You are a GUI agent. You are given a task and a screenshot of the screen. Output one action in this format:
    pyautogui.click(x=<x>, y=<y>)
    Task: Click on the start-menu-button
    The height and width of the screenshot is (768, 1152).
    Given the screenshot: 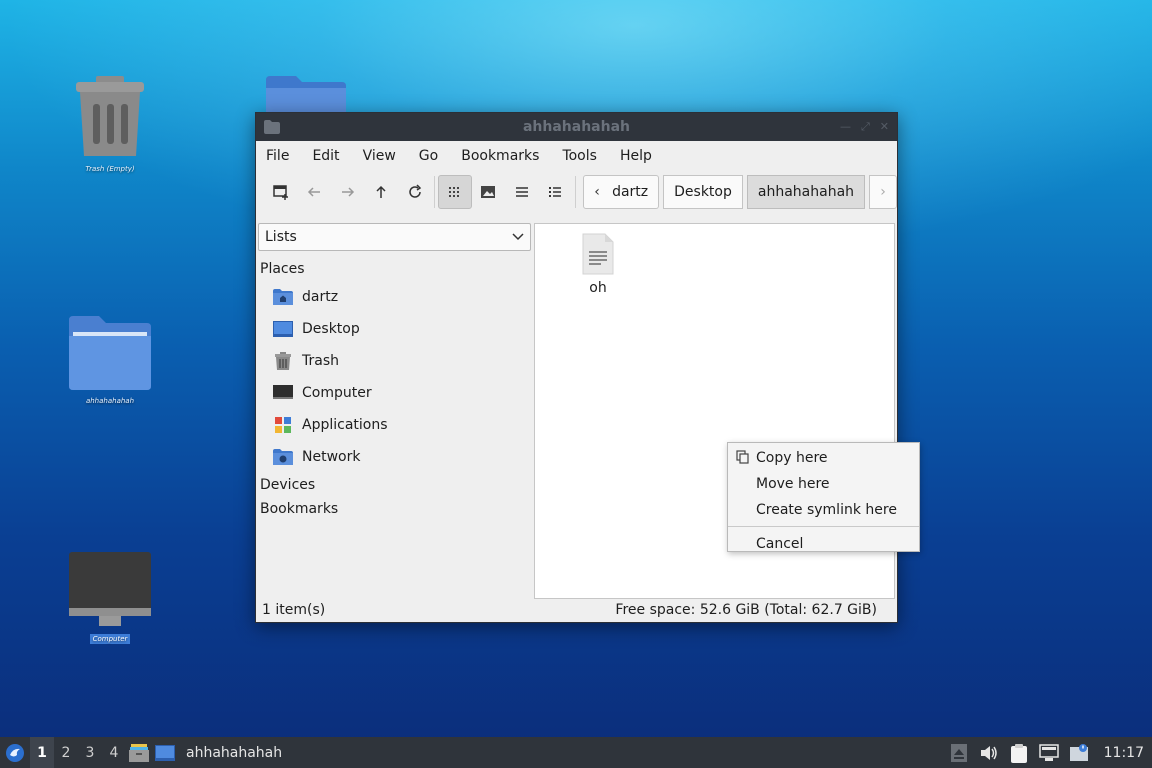 What is the action you would take?
    pyautogui.click(x=15, y=752)
    